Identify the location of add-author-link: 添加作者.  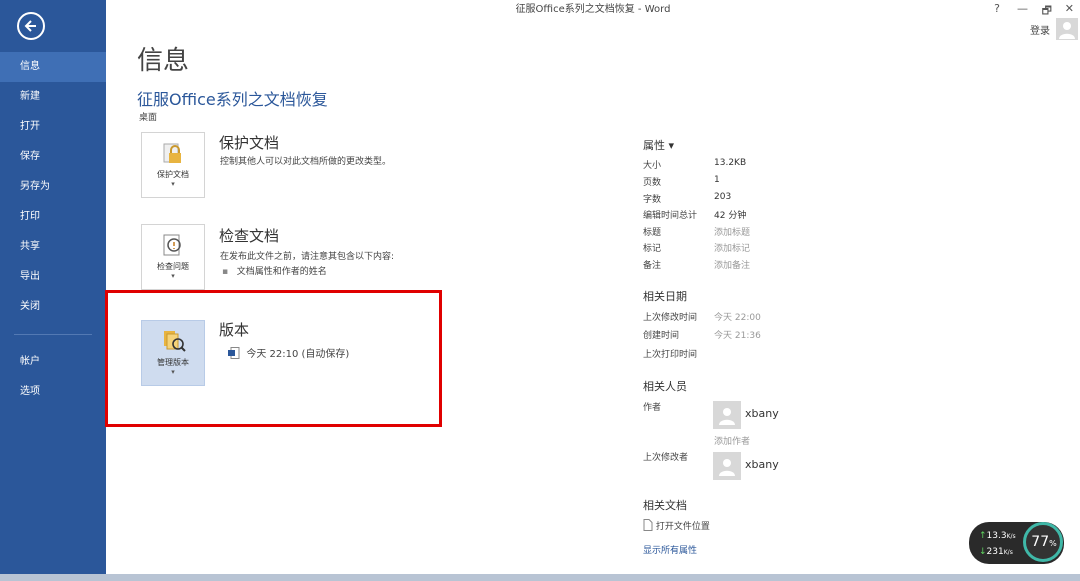
(732, 440).